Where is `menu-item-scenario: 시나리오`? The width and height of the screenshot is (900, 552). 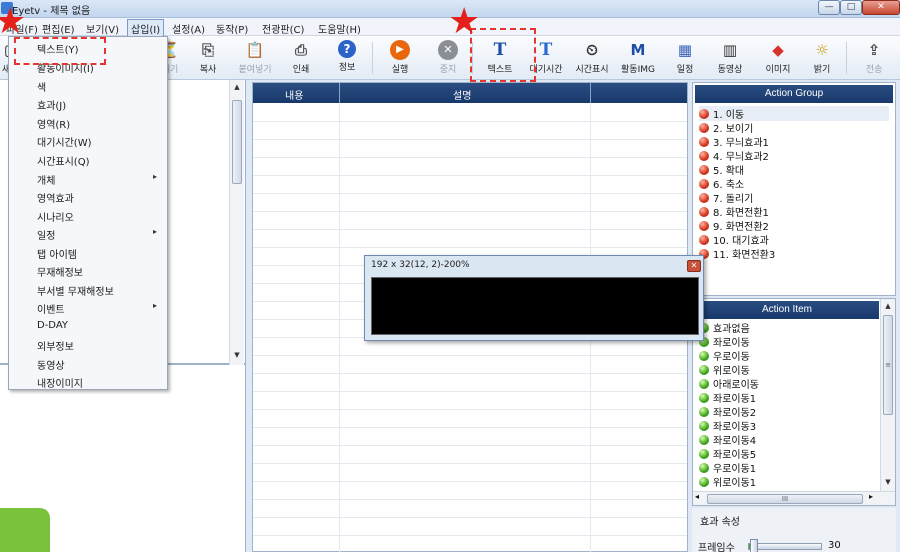 menu-item-scenario: 시나리오 is located at coordinates (55, 216).